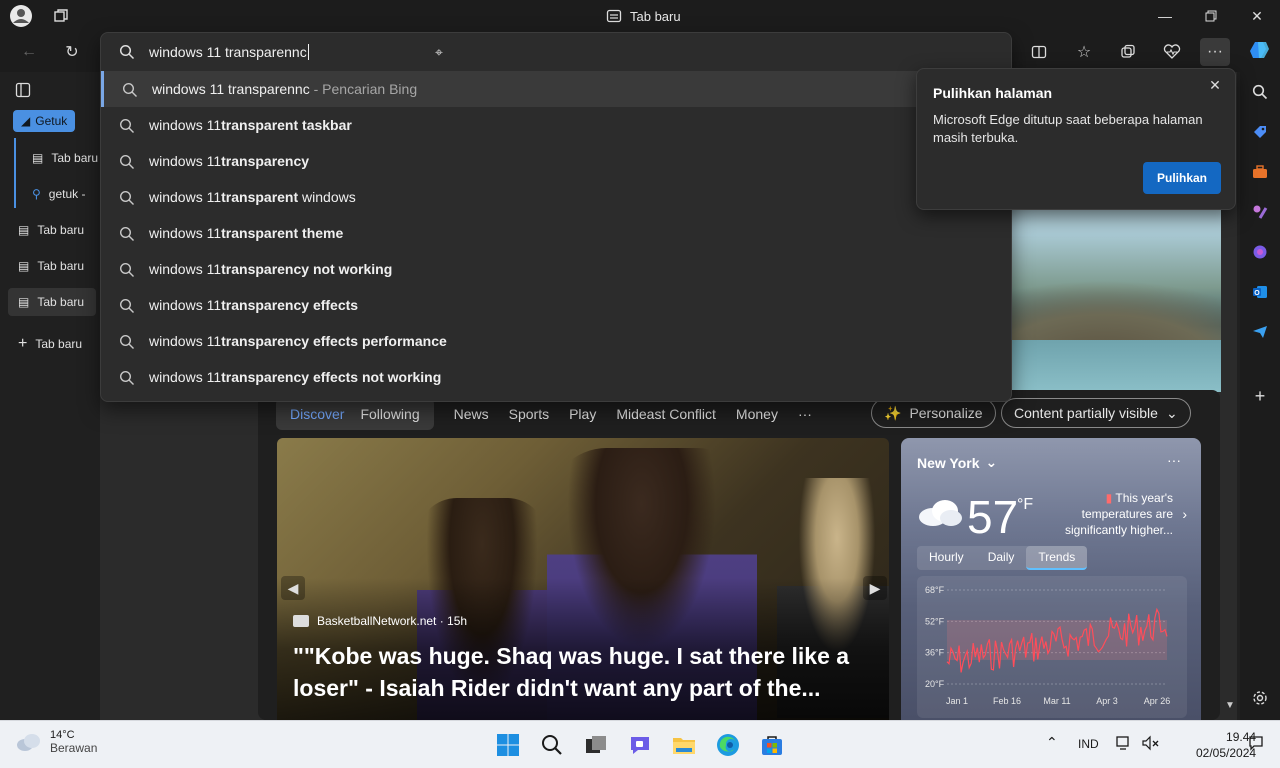 Image resolution: width=1280 pixels, height=768 pixels. I want to click on group-tab-item: ⚲ getuk -, so click(60, 194).